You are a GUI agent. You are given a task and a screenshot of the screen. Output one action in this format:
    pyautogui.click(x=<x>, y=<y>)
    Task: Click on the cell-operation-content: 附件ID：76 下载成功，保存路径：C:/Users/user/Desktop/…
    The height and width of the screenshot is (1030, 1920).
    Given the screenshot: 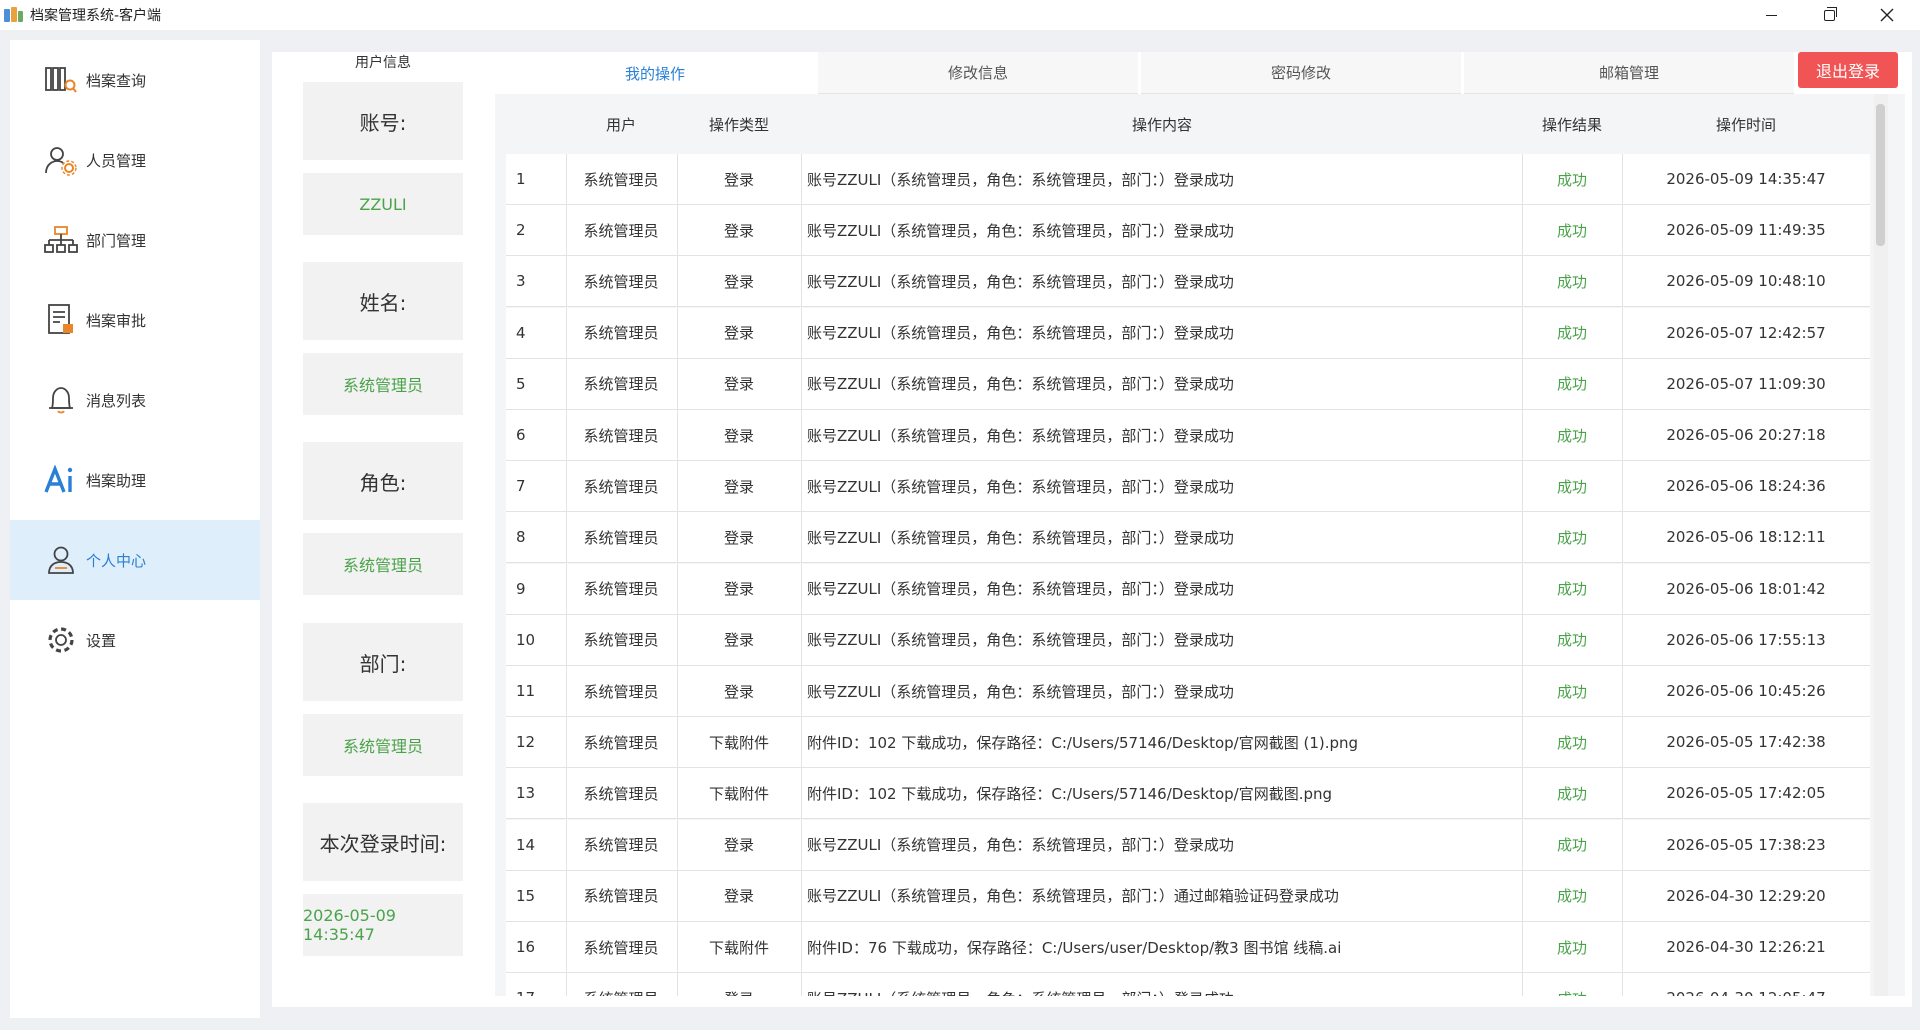 What is the action you would take?
    pyautogui.click(x=1074, y=947)
    